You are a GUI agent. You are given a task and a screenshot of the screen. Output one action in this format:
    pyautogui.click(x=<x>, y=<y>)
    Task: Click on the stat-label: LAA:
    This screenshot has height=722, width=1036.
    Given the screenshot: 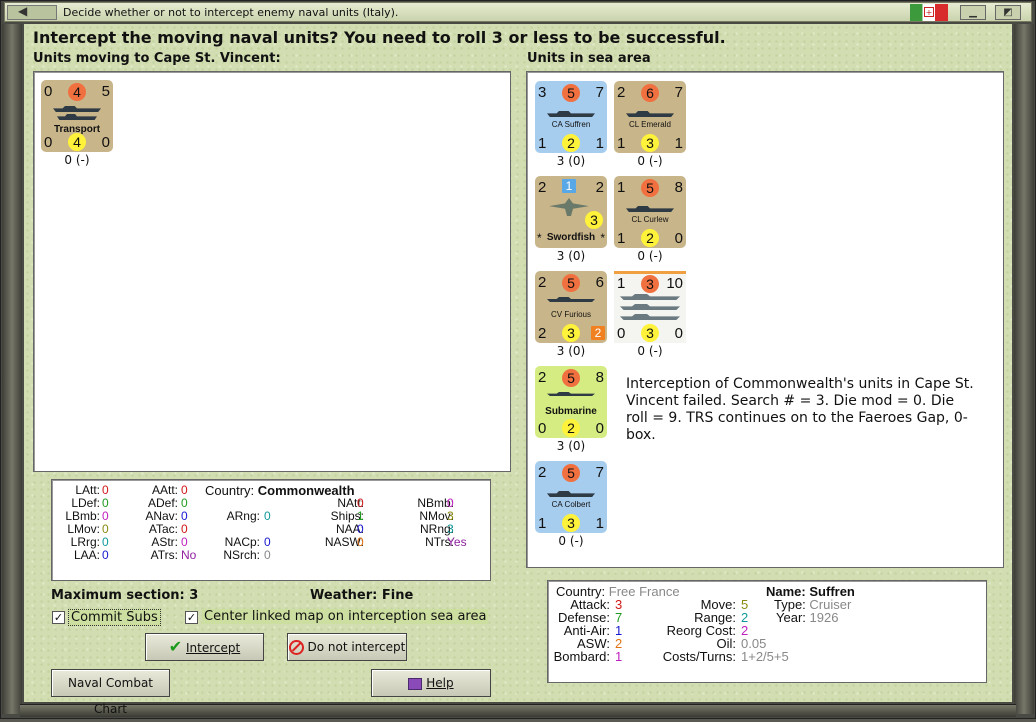 What is the action you would take?
    pyautogui.click(x=86, y=555)
    